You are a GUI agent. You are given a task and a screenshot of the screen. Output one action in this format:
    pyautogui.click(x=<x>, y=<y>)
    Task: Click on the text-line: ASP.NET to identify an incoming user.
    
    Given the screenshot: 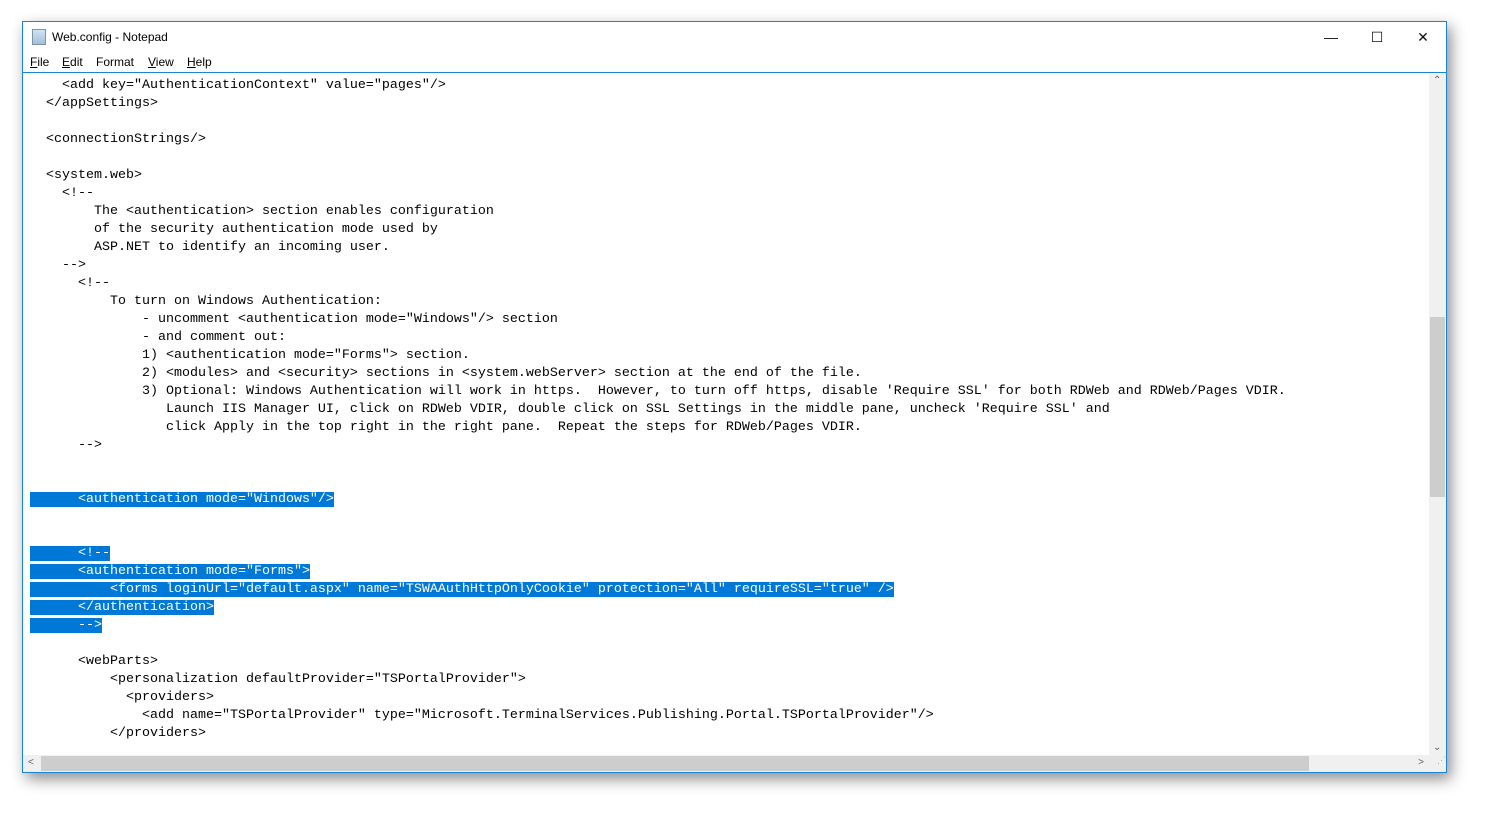 What is the action you would take?
    pyautogui.click(x=658, y=248)
    